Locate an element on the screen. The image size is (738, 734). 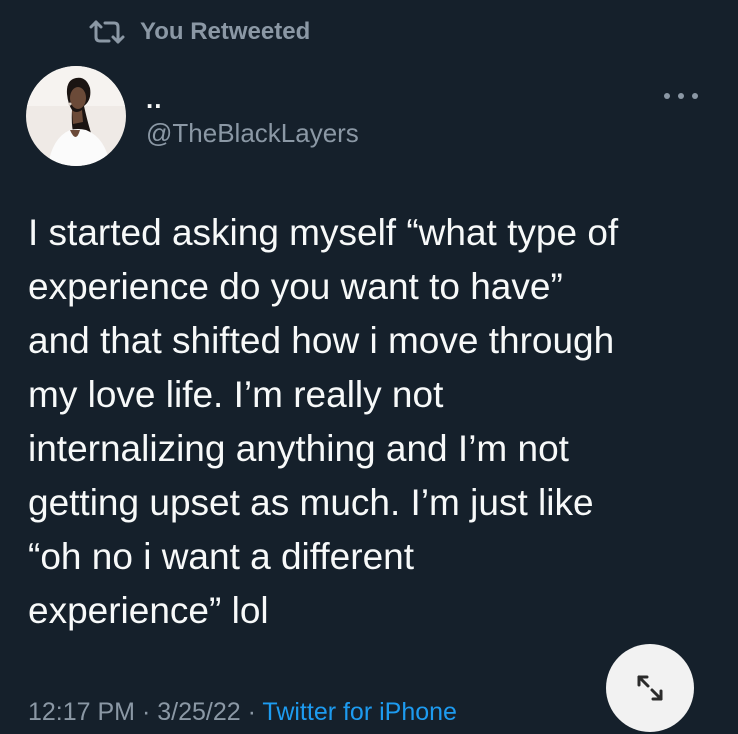
tweet-line: internalizing anything and I’m not is located at coordinates (298, 448).